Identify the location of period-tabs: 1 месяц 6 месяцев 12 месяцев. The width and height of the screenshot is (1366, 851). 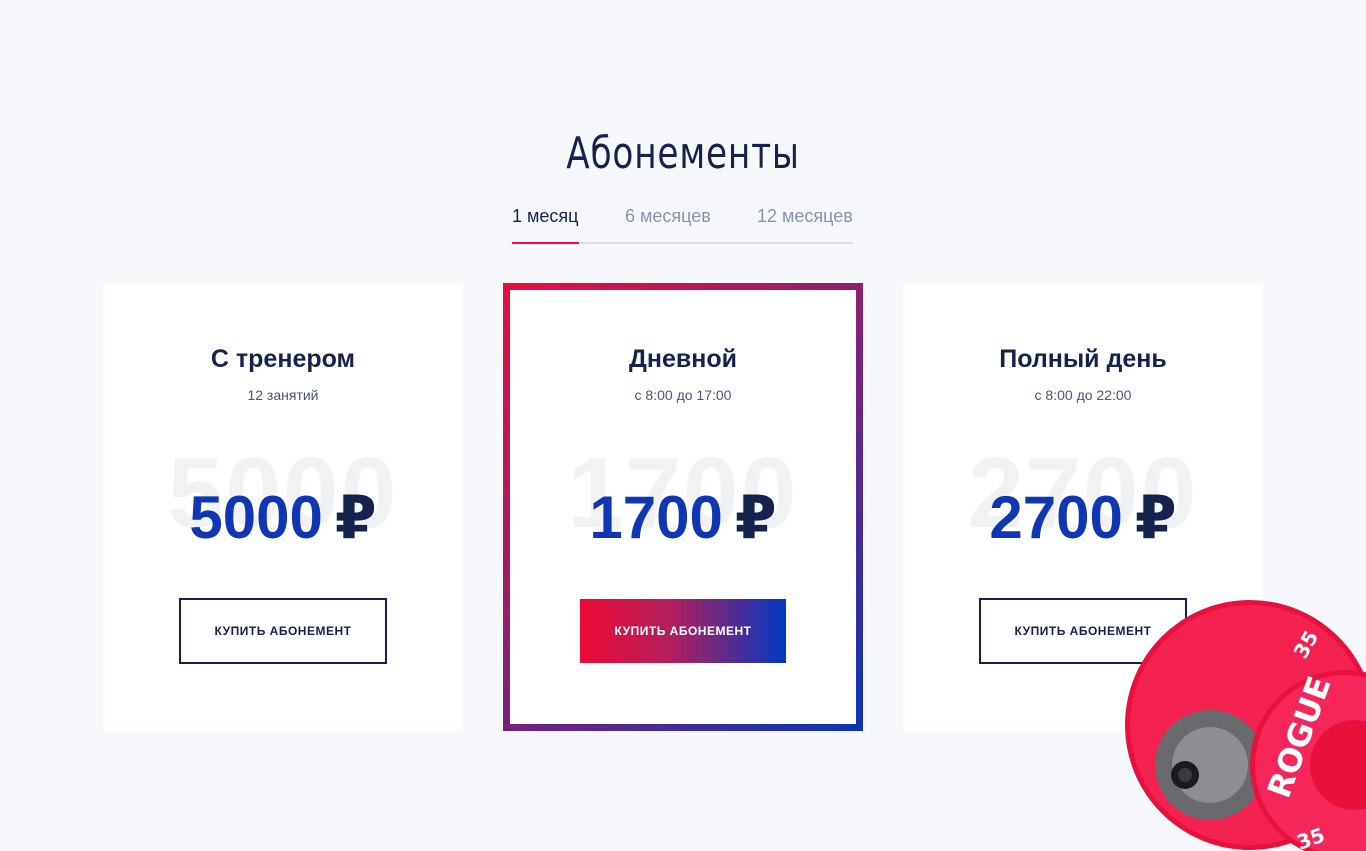
(682, 225).